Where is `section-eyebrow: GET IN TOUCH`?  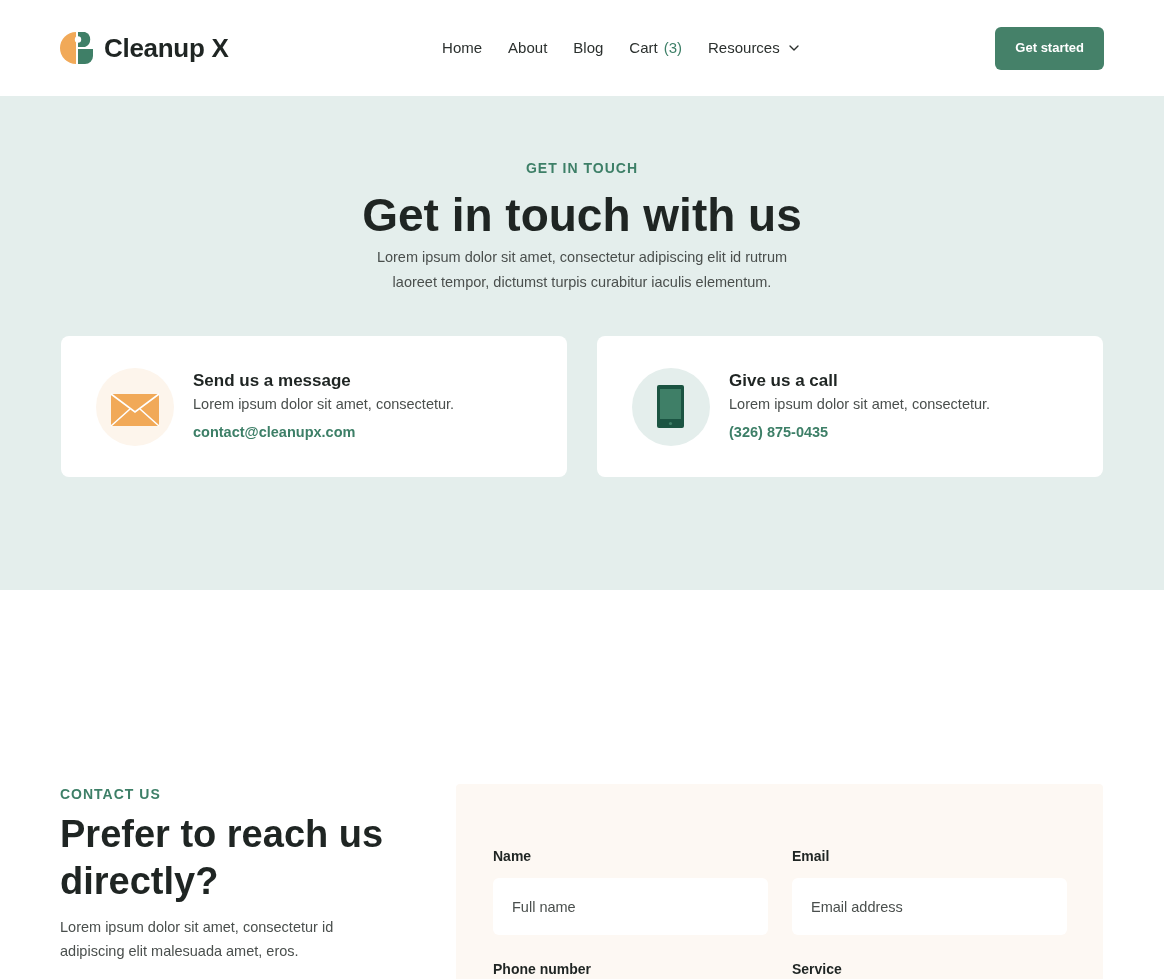
section-eyebrow: GET IN TOUCH is located at coordinates (582, 168).